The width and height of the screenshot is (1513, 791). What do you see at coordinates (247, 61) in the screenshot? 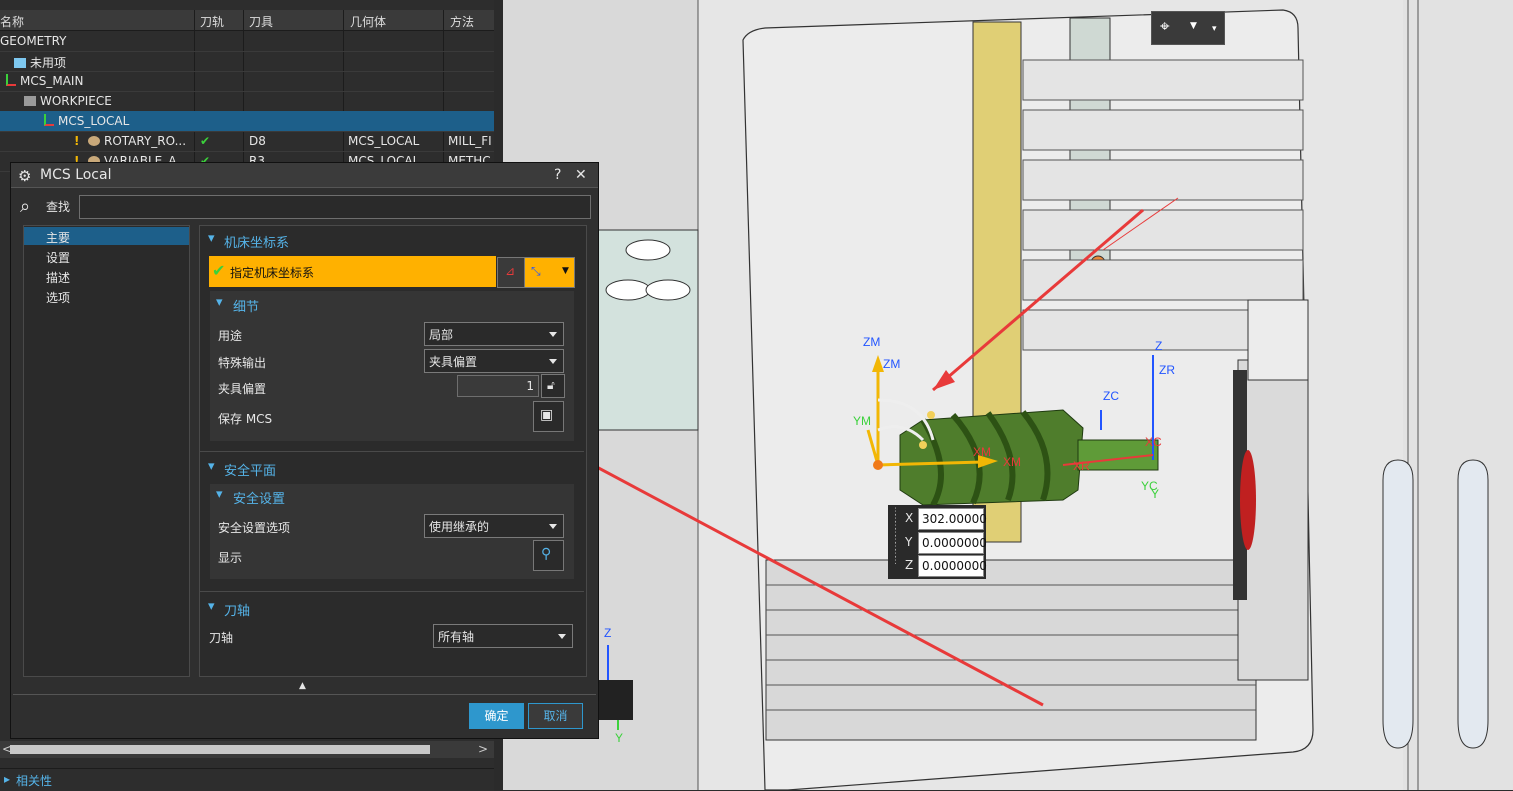
I see `table-row: 未用项` at bounding box center [247, 61].